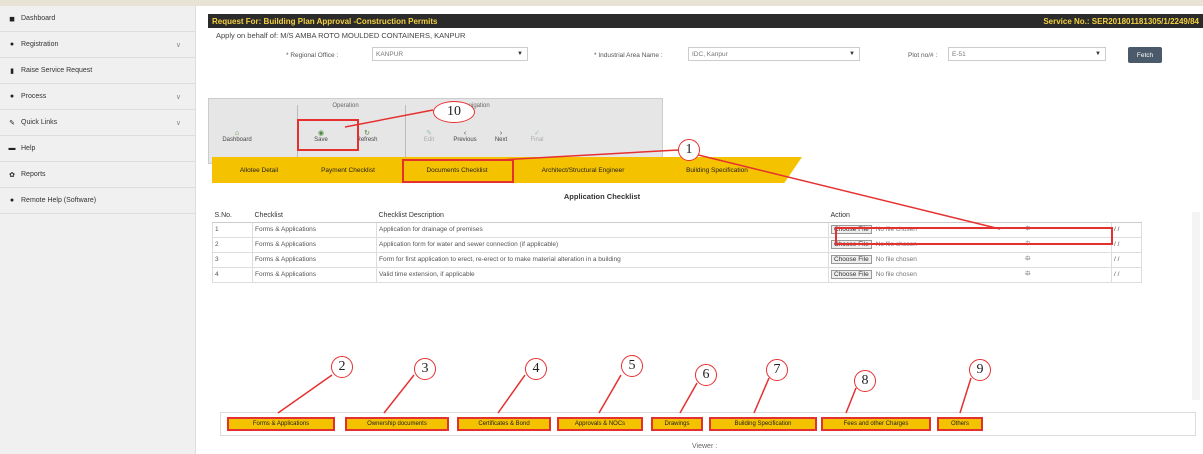 This screenshot has height=454, width=1203. What do you see at coordinates (632, 366) in the screenshot?
I see `callout-5: 5` at bounding box center [632, 366].